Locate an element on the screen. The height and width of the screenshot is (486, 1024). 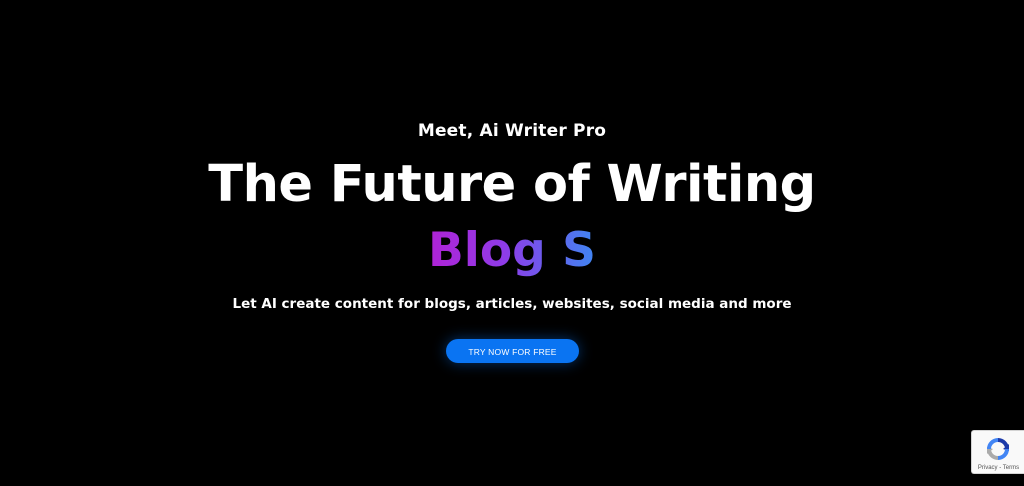
recaptcha-links: Privacy - Terms is located at coordinates (998, 468).